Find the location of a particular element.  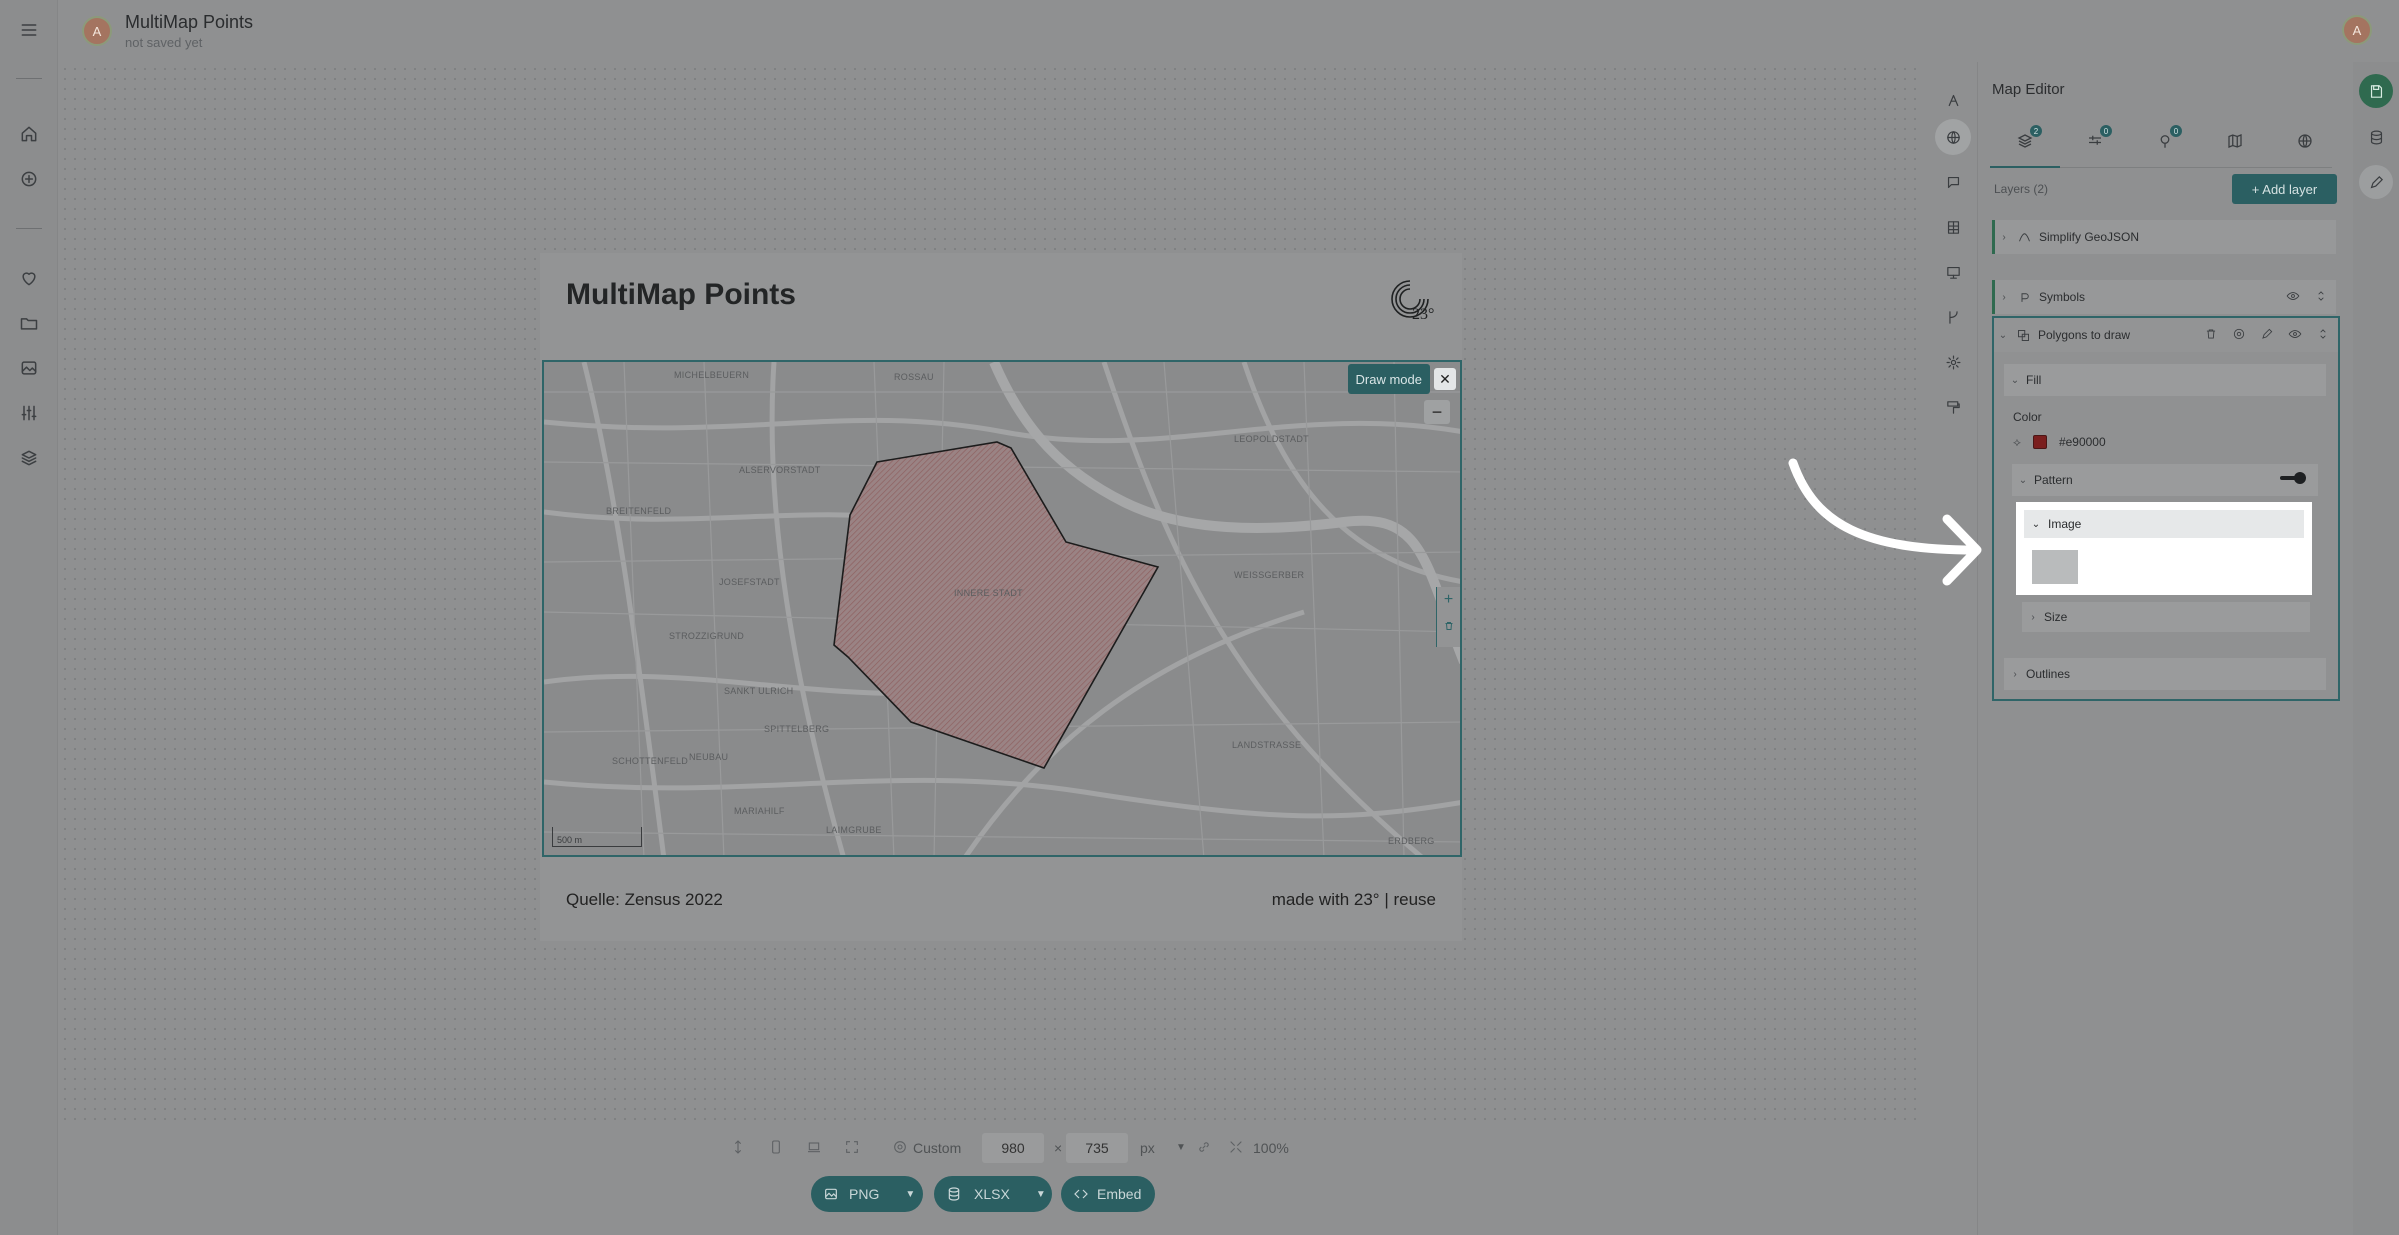

add-vertex-button: + is located at coordinates (1448, 600).